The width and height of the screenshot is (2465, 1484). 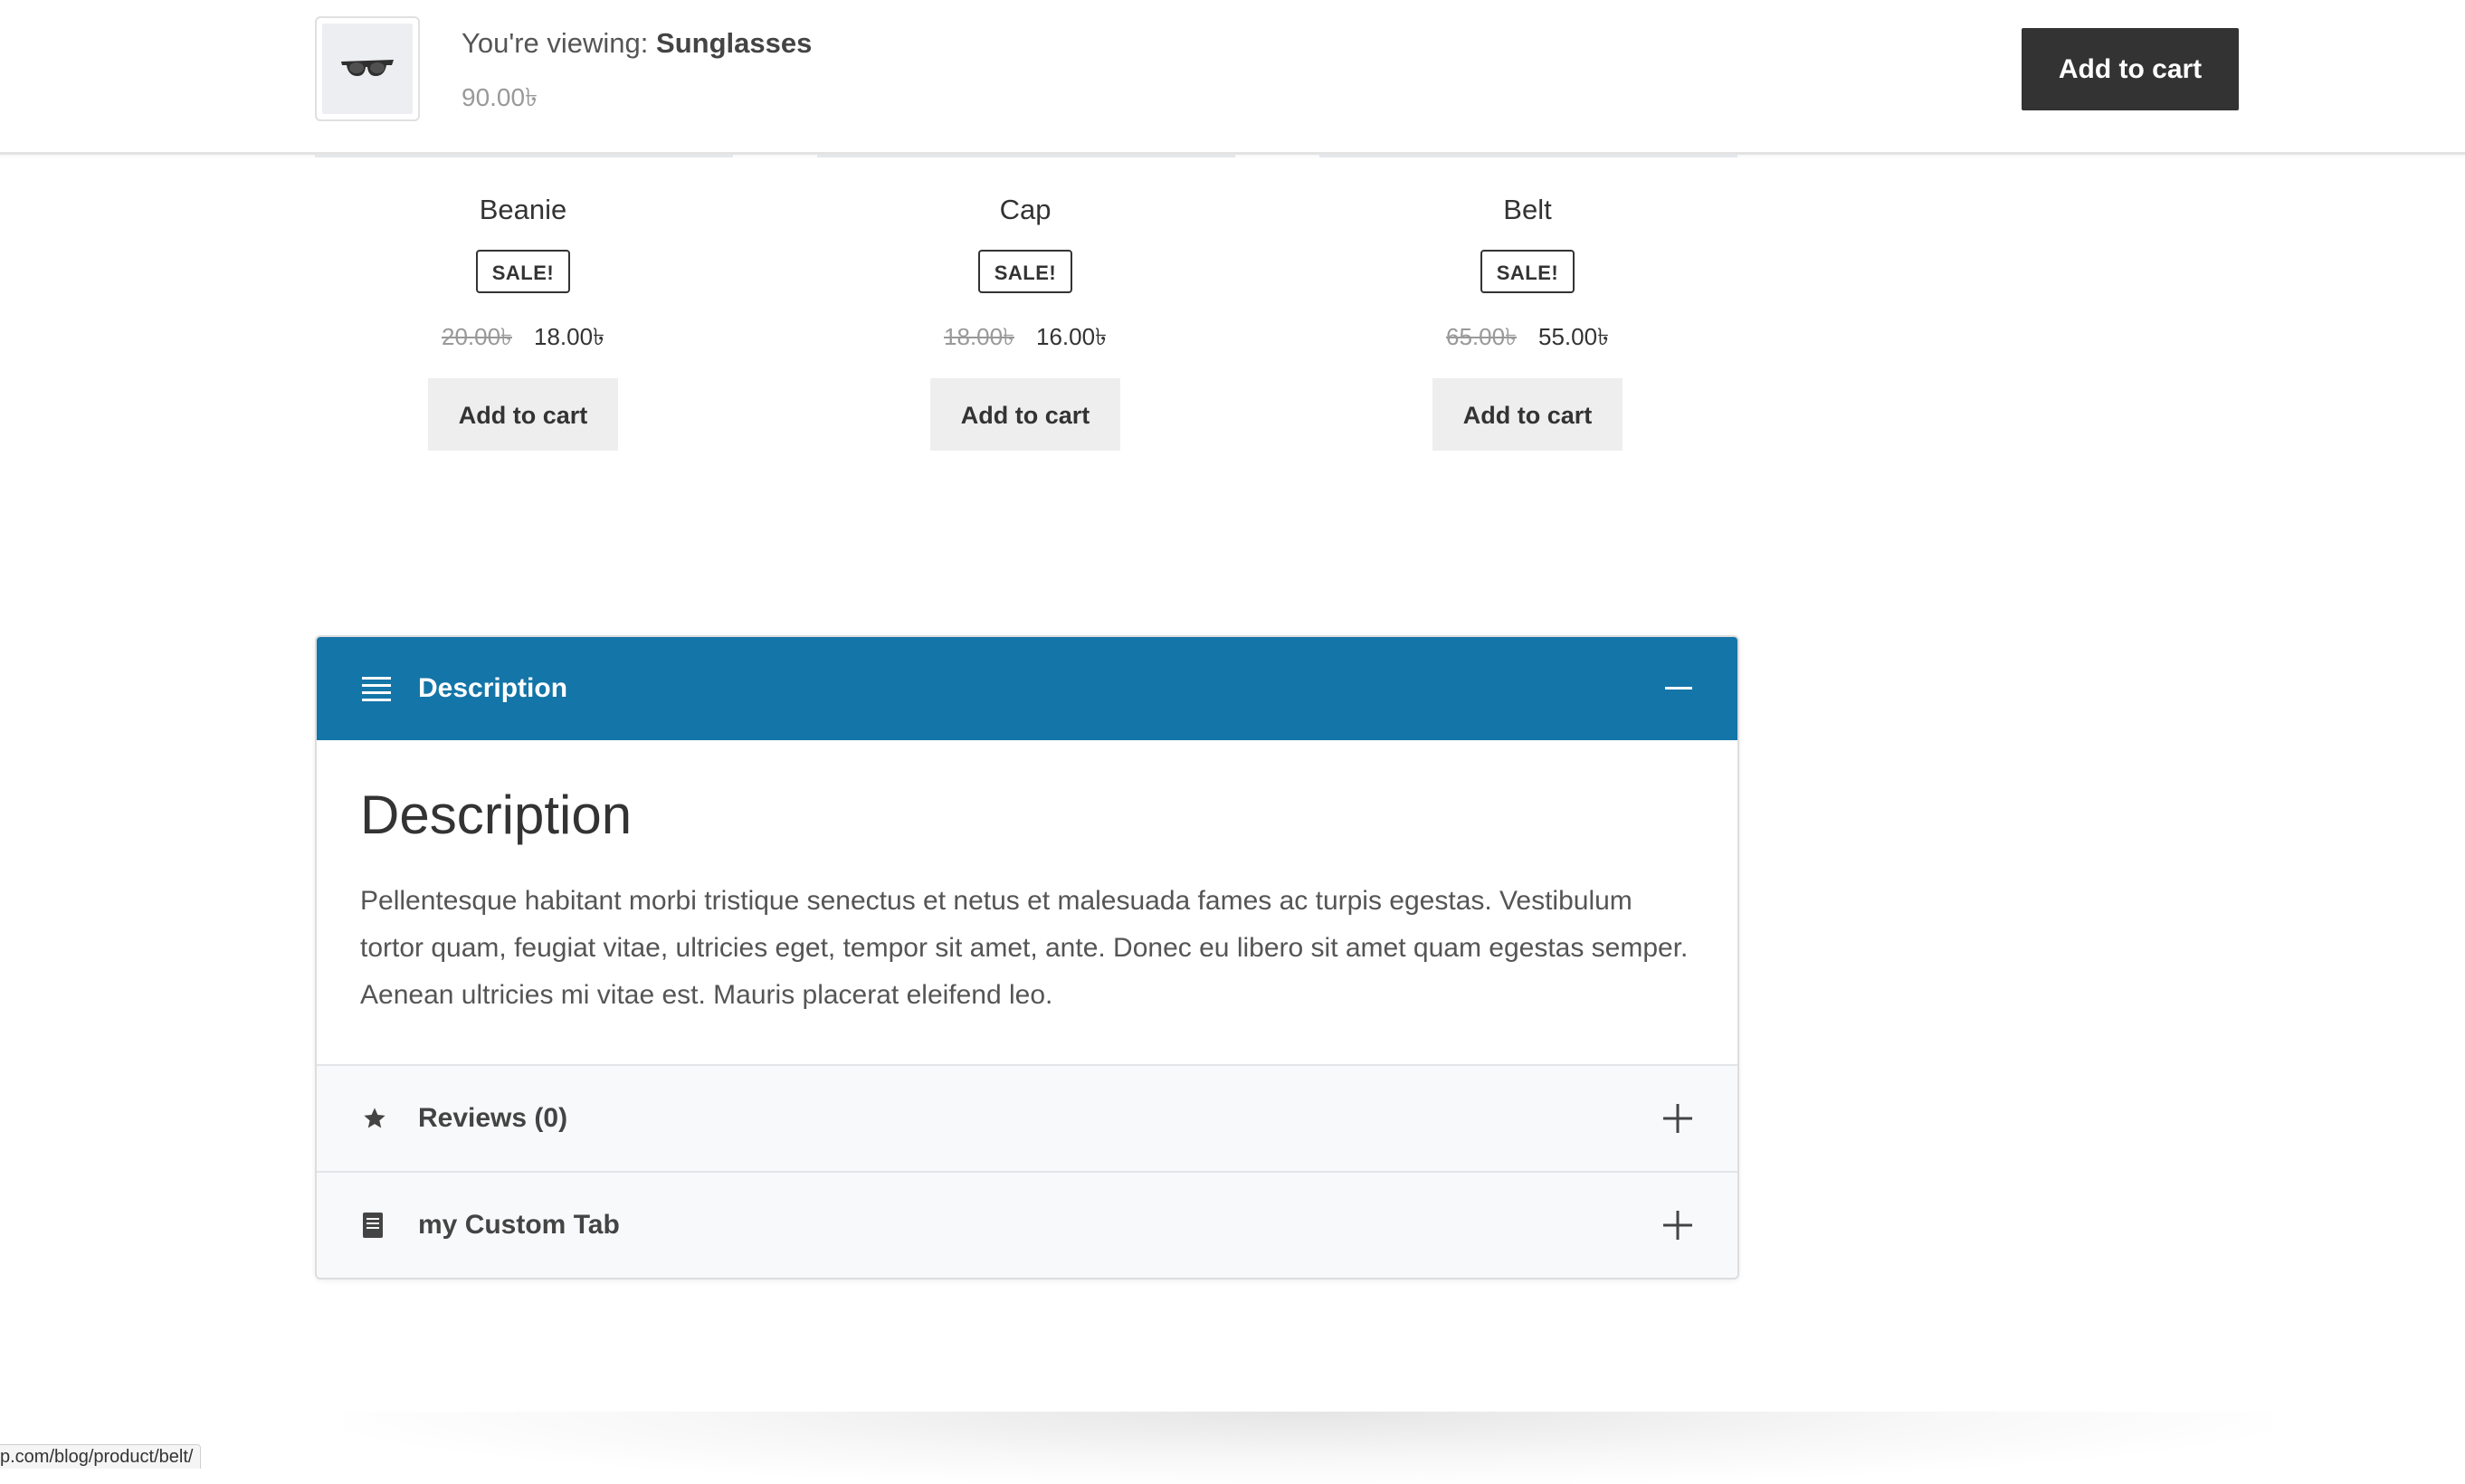 I want to click on product-card-cap: Cap SALE! 18.00৳ 16.00৳ Add to cart, so click(x=1025, y=320).